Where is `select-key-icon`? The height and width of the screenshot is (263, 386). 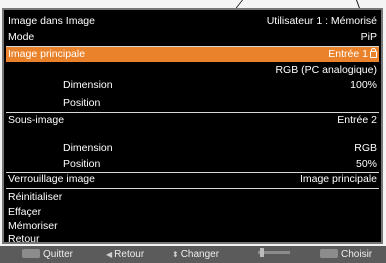 select-key-icon is located at coordinates (329, 253).